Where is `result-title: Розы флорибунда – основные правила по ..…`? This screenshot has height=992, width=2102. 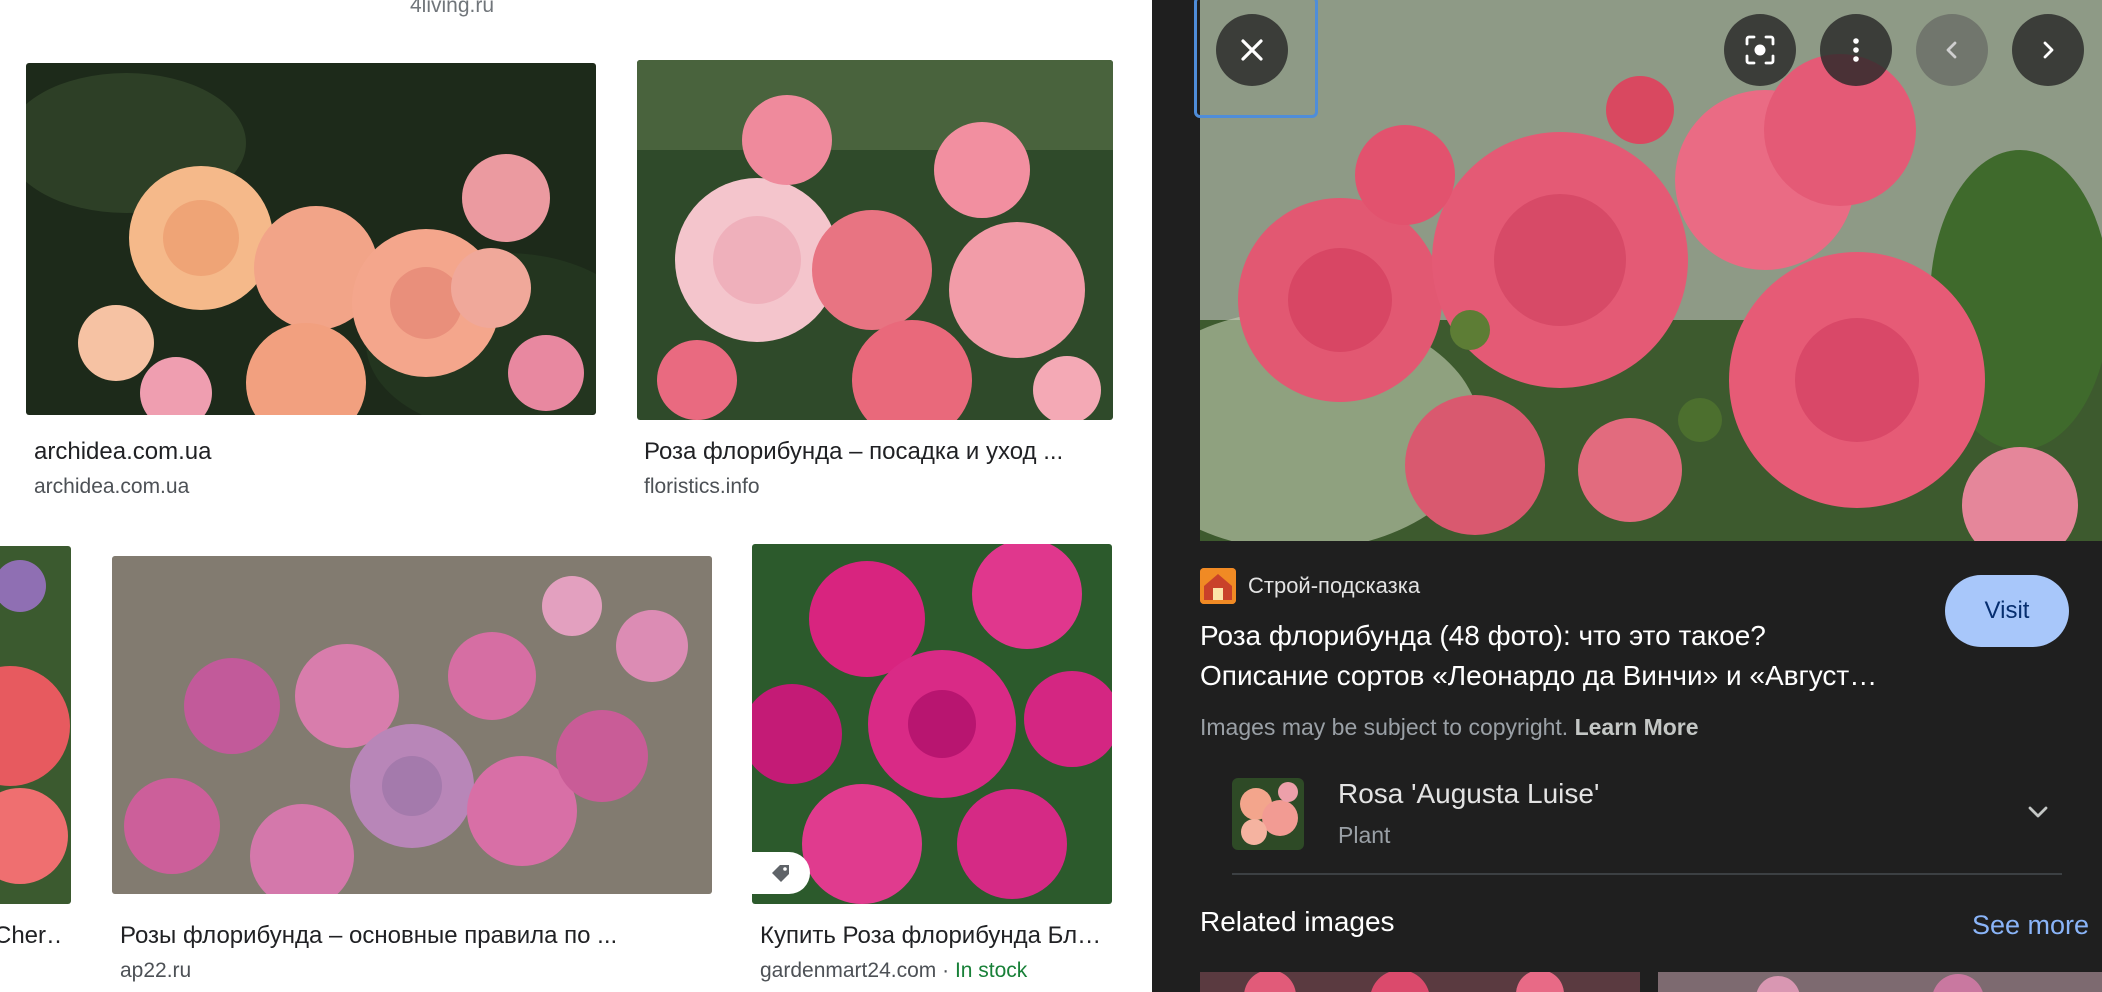 result-title: Розы флорибунда – основные правила по ..… is located at coordinates (415, 936).